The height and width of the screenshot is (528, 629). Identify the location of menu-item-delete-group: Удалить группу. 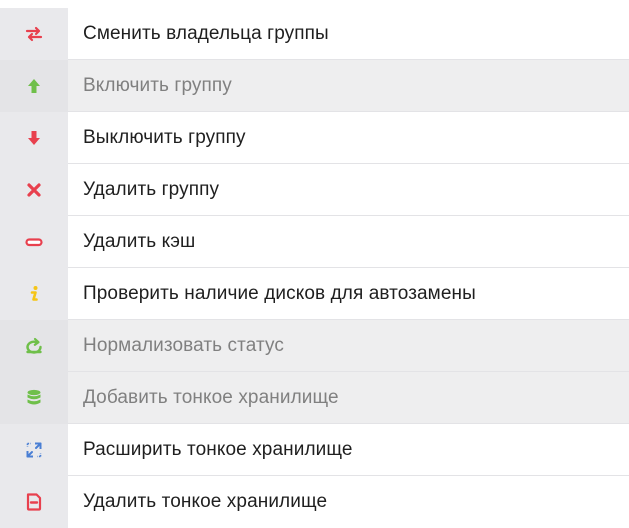
(314, 190).